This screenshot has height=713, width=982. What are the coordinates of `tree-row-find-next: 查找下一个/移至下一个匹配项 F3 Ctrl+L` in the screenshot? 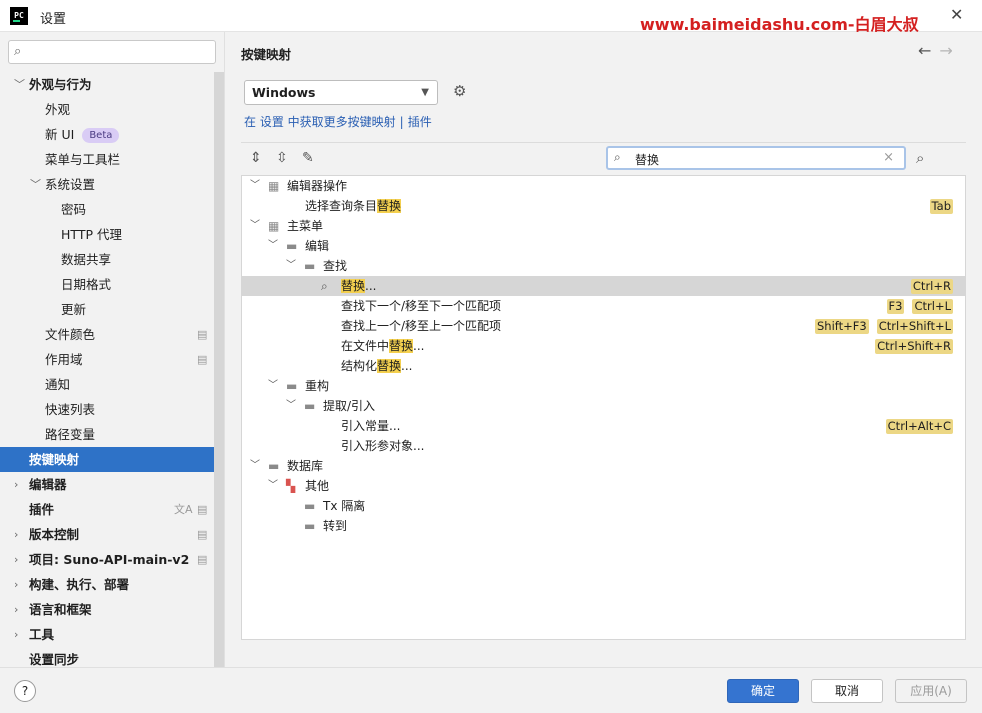 It's located at (603, 306).